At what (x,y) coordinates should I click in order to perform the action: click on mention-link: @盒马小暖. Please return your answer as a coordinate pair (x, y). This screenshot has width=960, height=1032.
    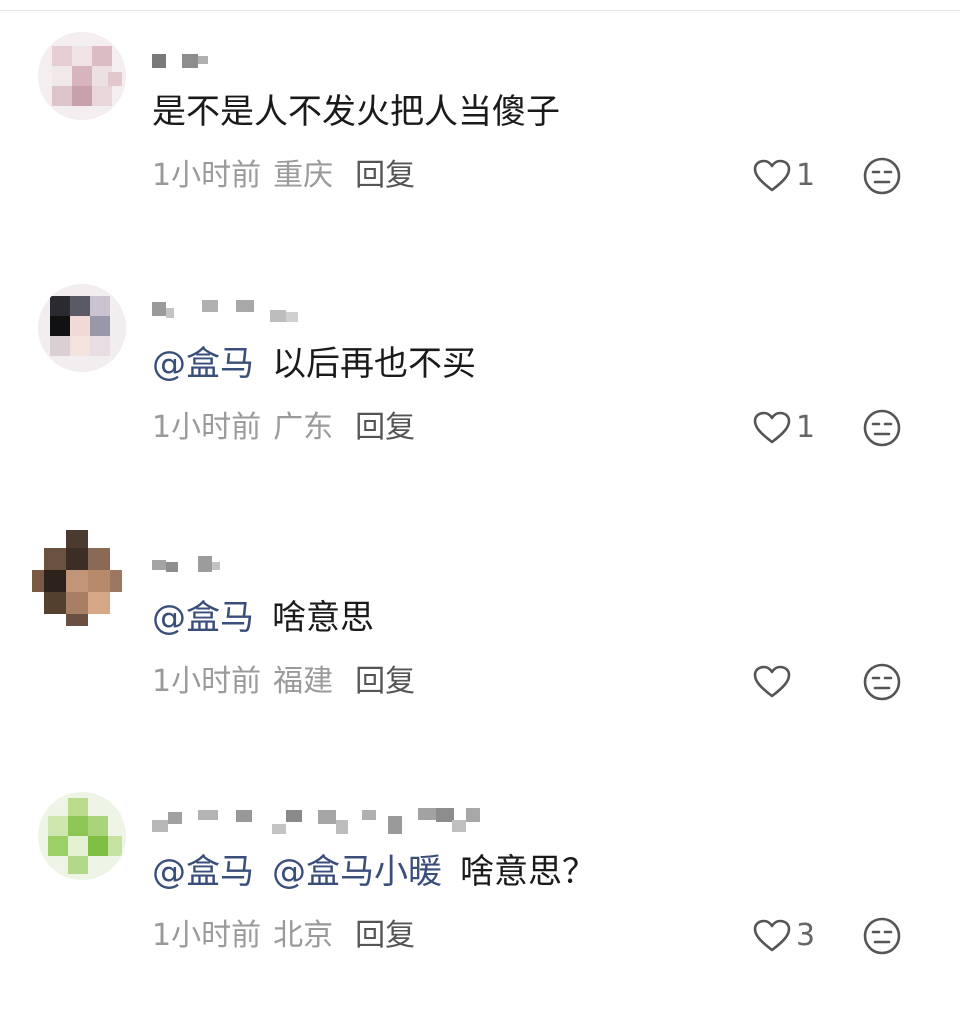
    Looking at the image, I should click on (357, 872).